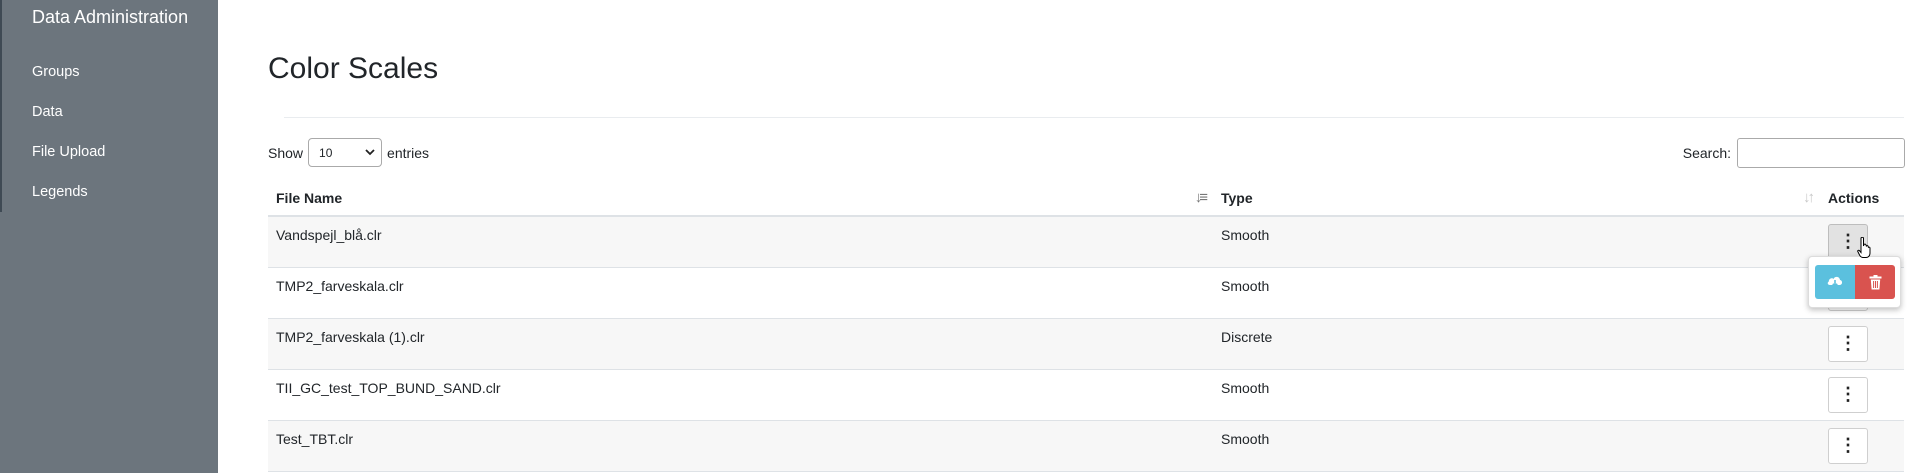 The width and height of the screenshot is (1915, 473). I want to click on search-label: Search:, so click(1706, 153).